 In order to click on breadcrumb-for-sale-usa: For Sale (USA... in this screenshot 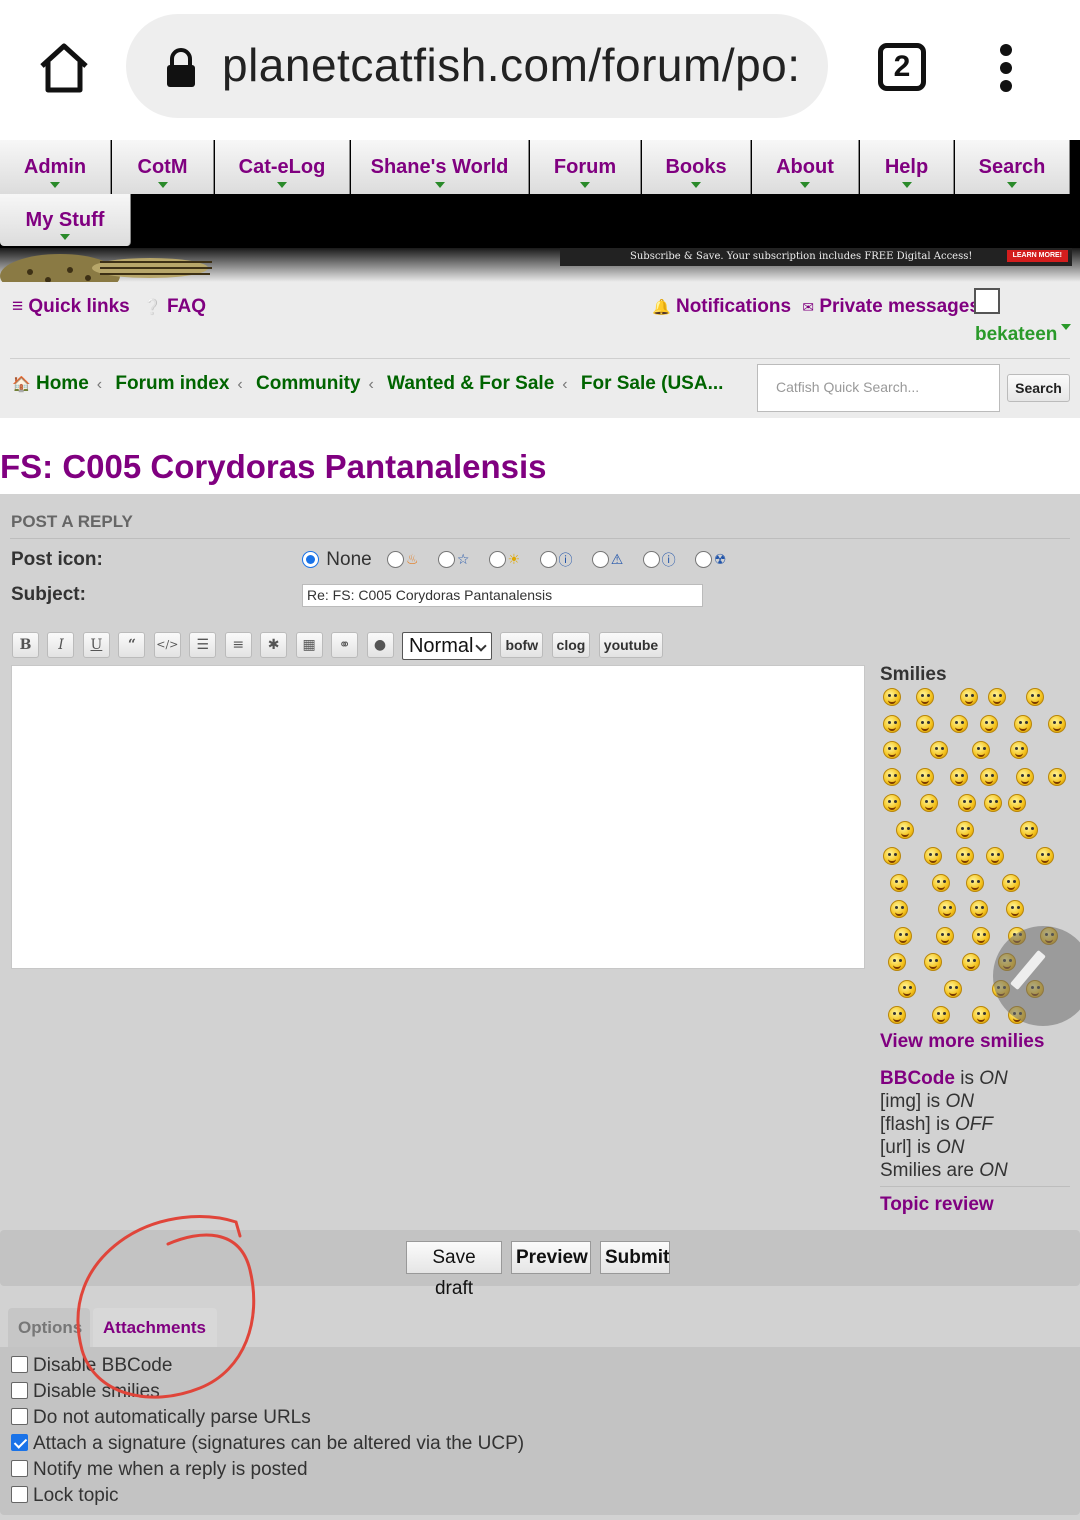, I will do `click(652, 383)`.